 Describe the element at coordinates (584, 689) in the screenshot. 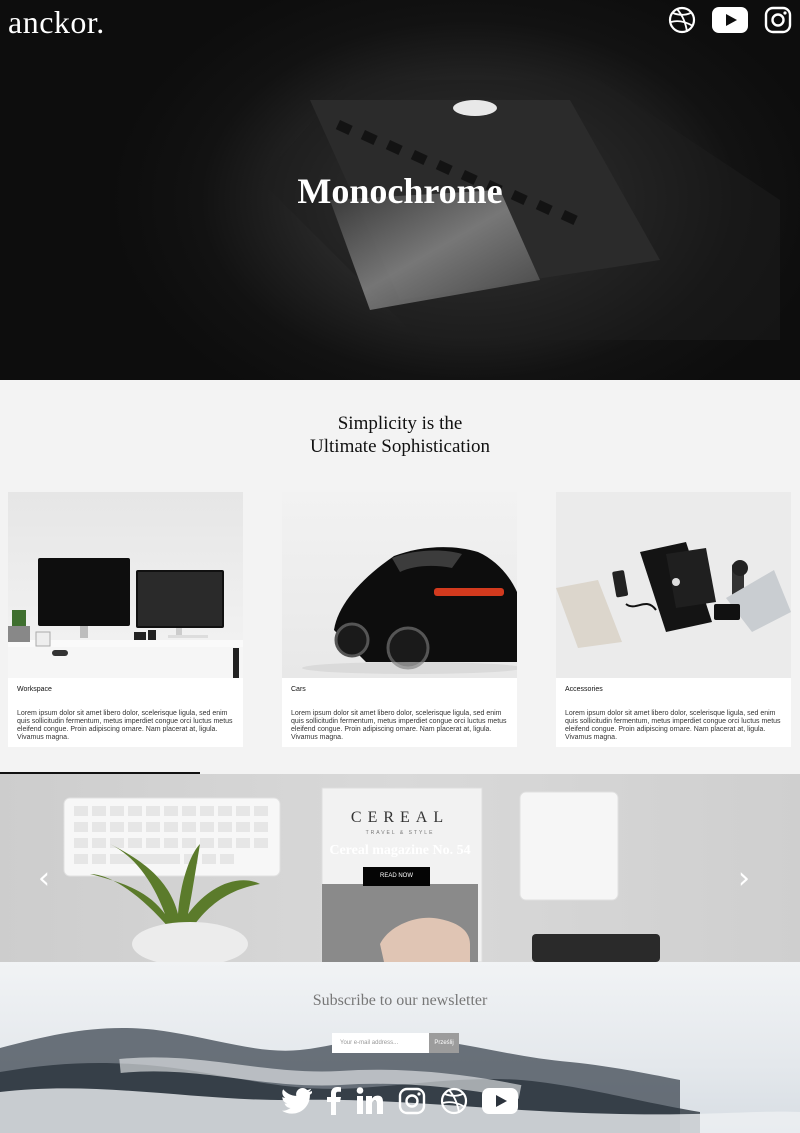

I see `card-caption: Accessories` at that location.